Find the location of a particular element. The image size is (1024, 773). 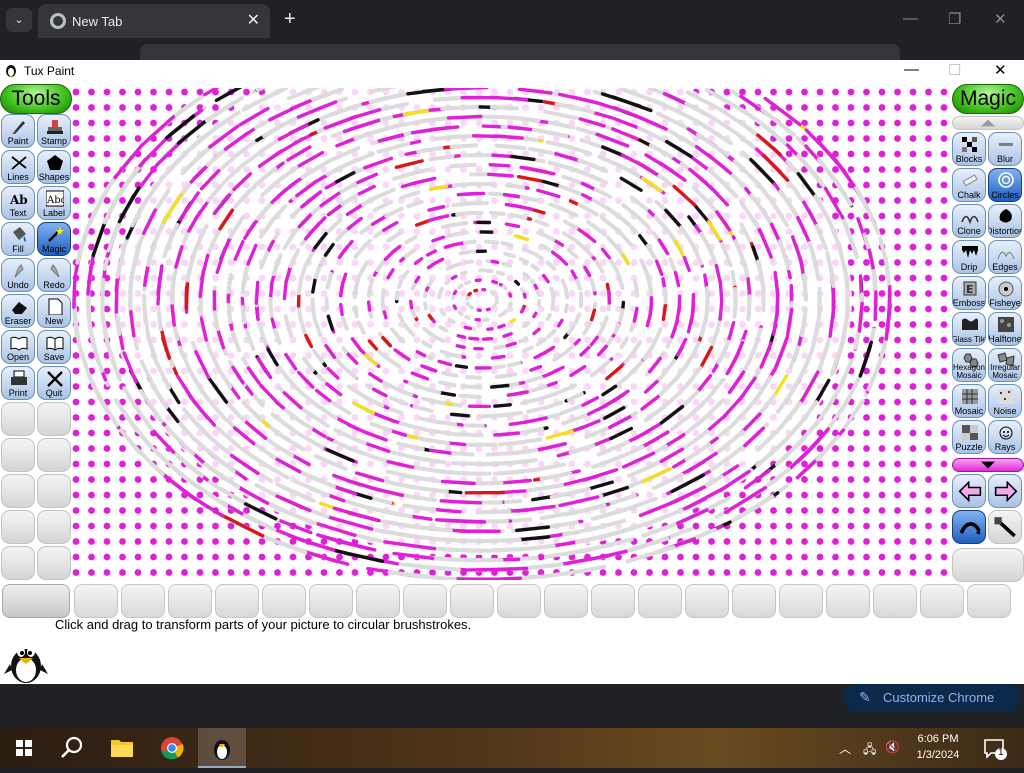

magic-chalk-button: Chalk is located at coordinates (969, 185).